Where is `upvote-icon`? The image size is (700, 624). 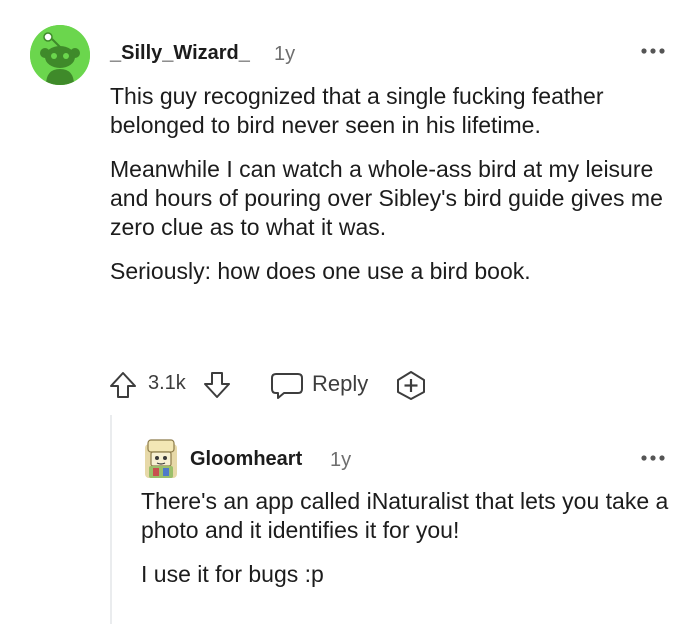 upvote-icon is located at coordinates (123, 385).